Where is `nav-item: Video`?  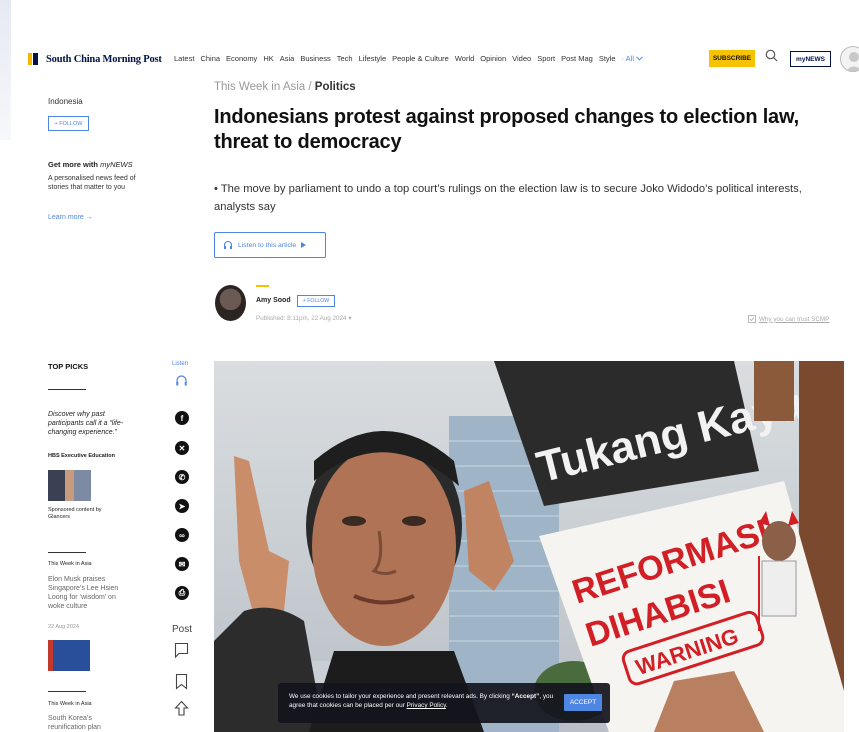
nav-item: Video is located at coordinates (521, 58).